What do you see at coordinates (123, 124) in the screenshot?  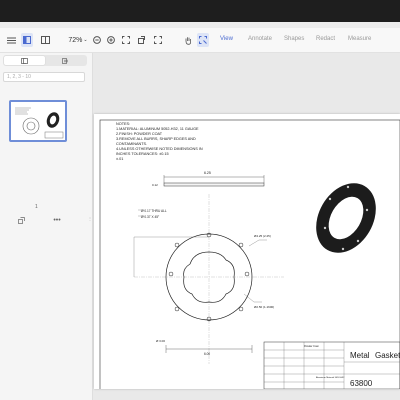 I see `notes-heading: NOTES:` at bounding box center [123, 124].